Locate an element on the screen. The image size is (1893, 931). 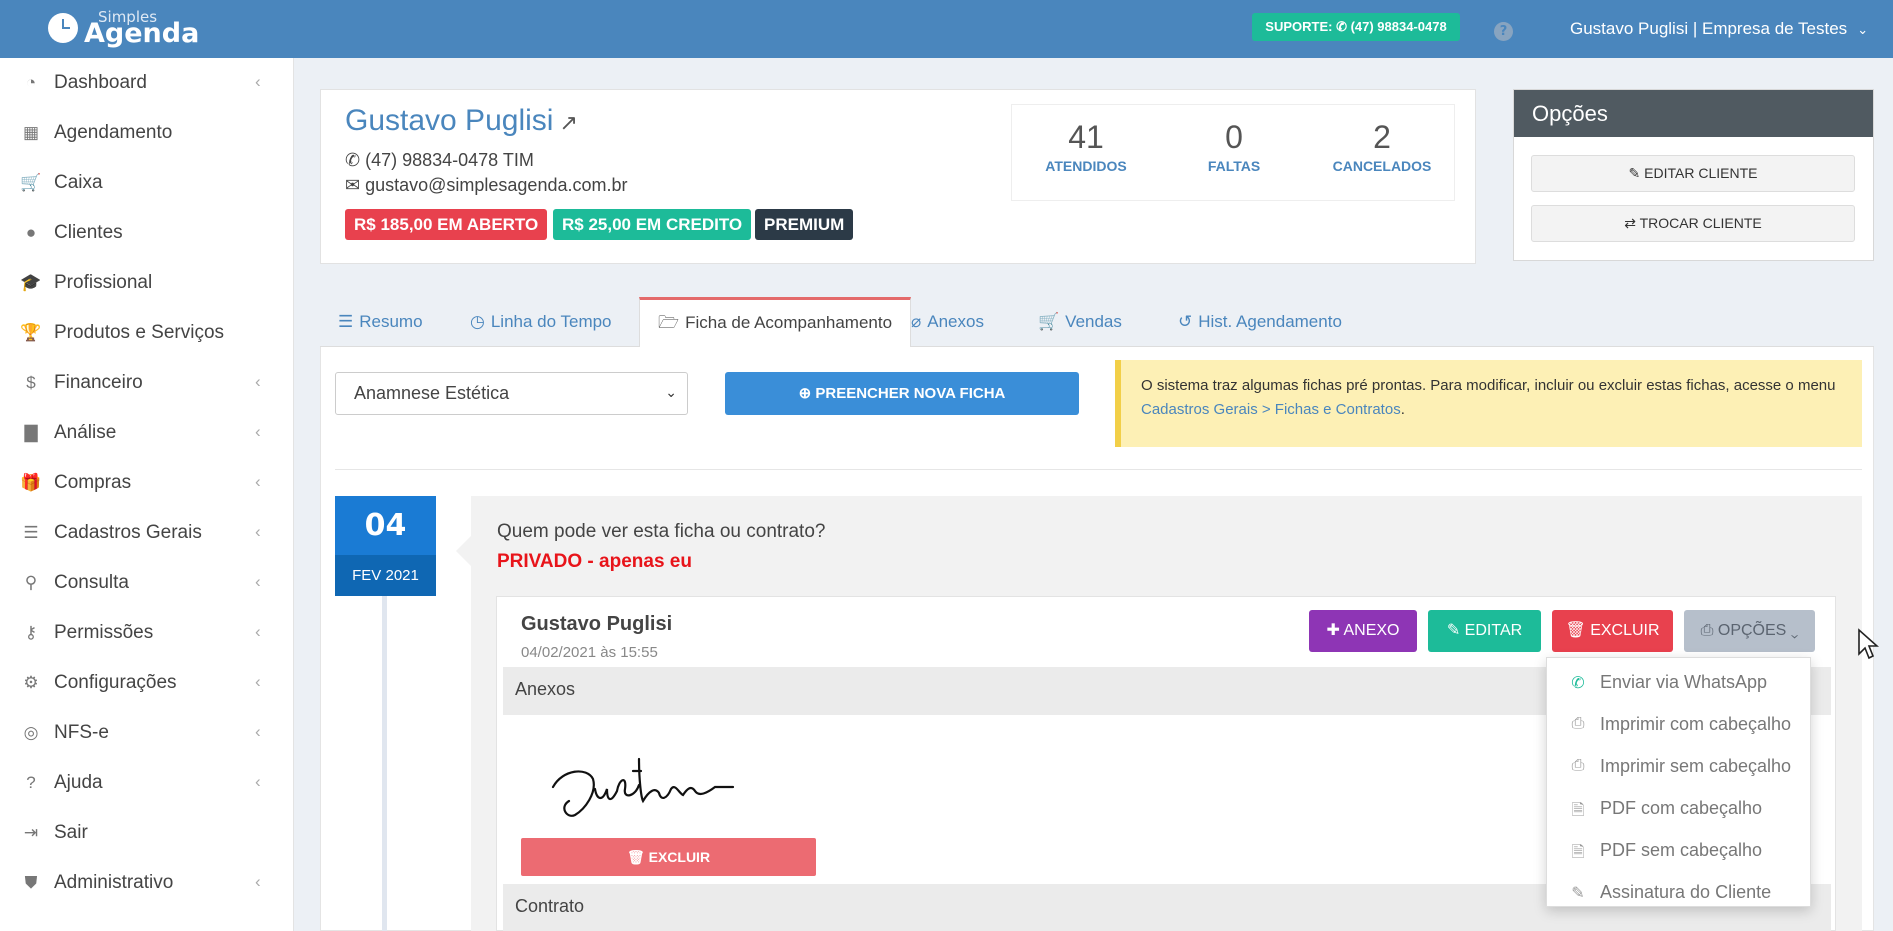
mouse-cursor-icon is located at coordinates (1868, 644).